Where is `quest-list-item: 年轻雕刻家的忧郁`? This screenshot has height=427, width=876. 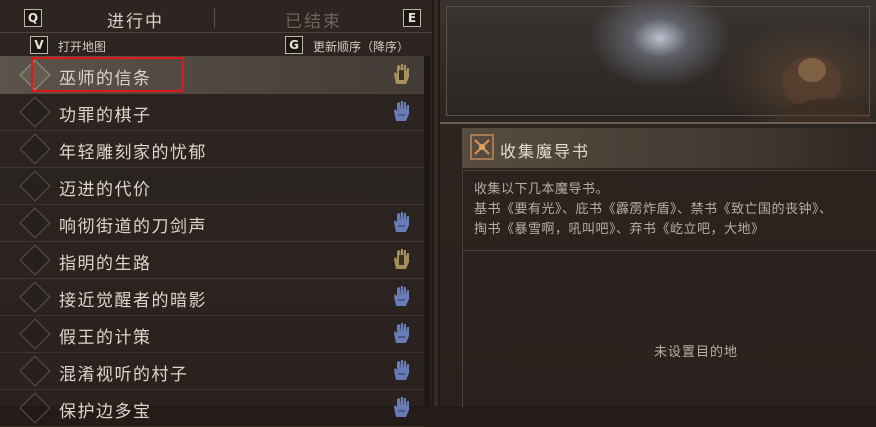 quest-list-item: 年轻雕刻家的忧郁 is located at coordinates (212, 149).